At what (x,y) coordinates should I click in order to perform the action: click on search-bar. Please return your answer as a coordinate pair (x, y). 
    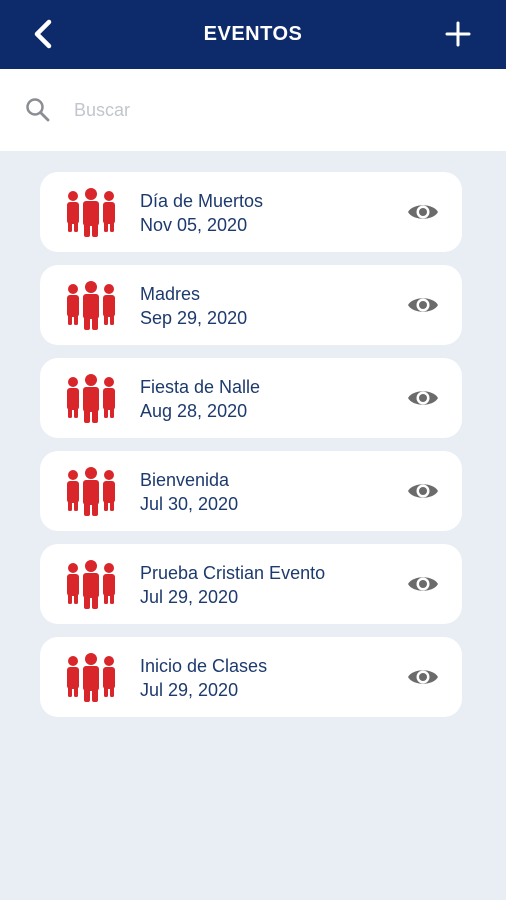
    Looking at the image, I should click on (253, 110).